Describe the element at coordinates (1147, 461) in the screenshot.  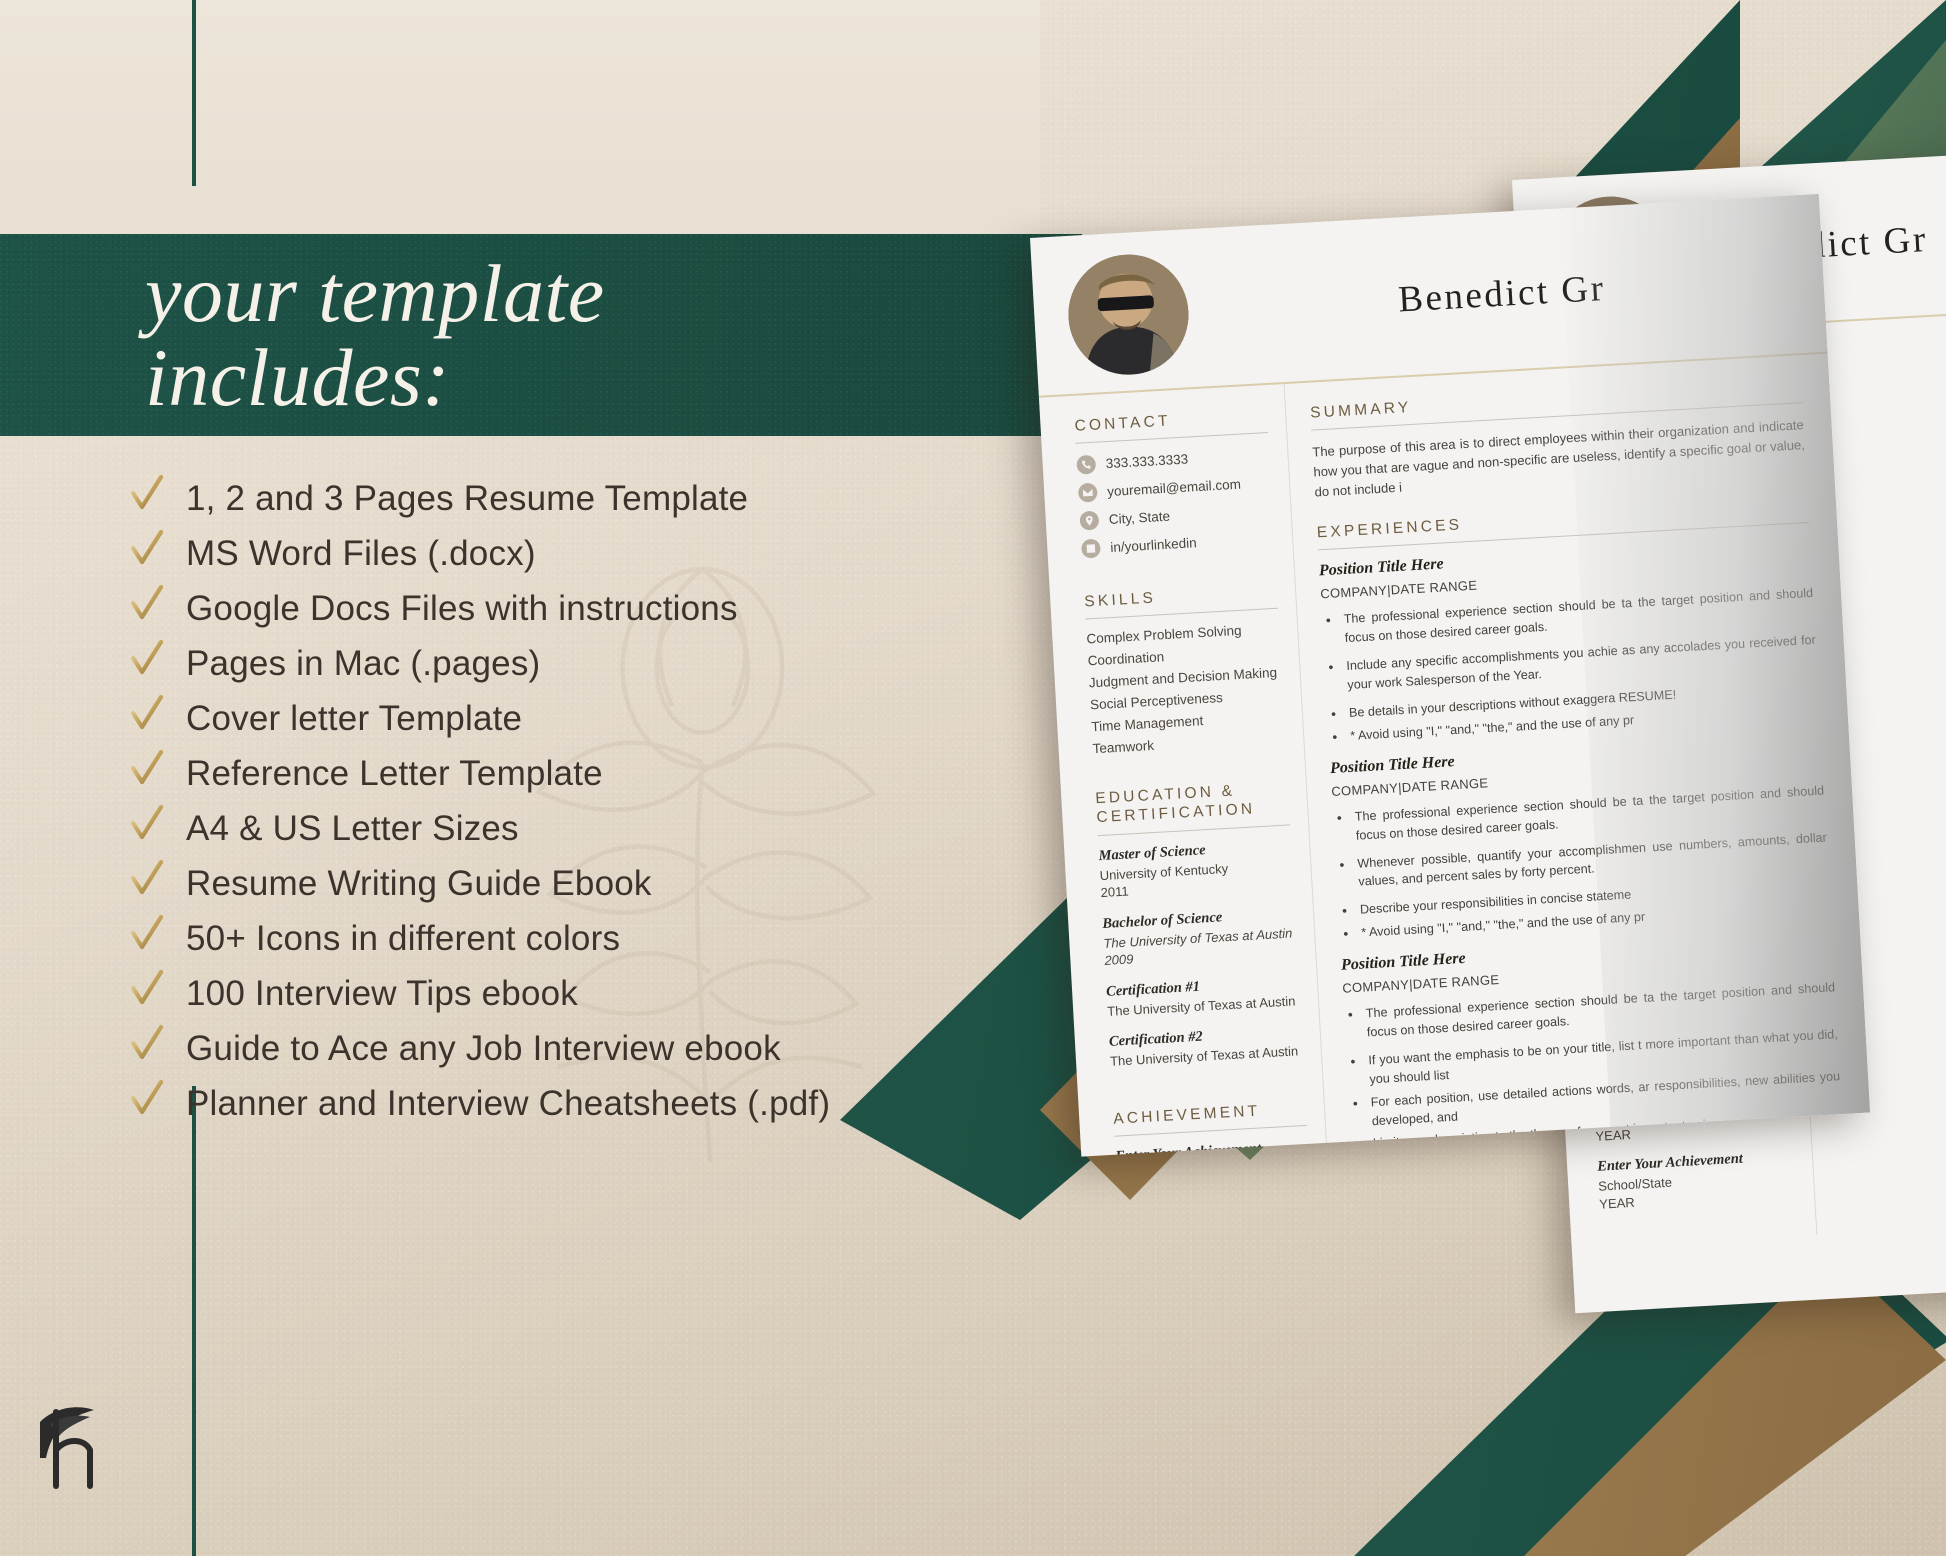
I see `contact-value: 333.333.3333` at that location.